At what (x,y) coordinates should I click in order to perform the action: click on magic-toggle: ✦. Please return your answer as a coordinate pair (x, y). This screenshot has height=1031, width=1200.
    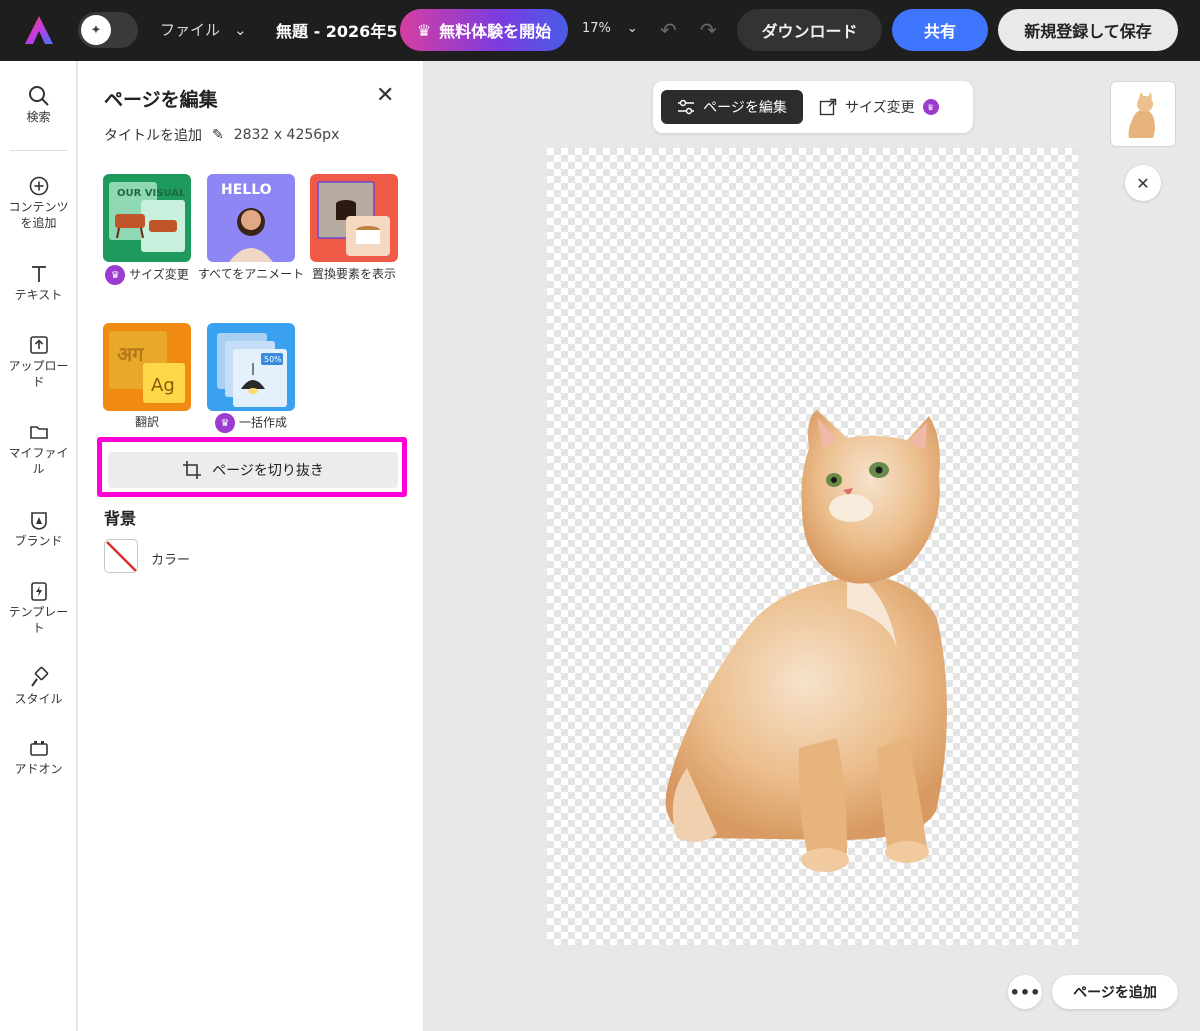
    Looking at the image, I should click on (108, 30).